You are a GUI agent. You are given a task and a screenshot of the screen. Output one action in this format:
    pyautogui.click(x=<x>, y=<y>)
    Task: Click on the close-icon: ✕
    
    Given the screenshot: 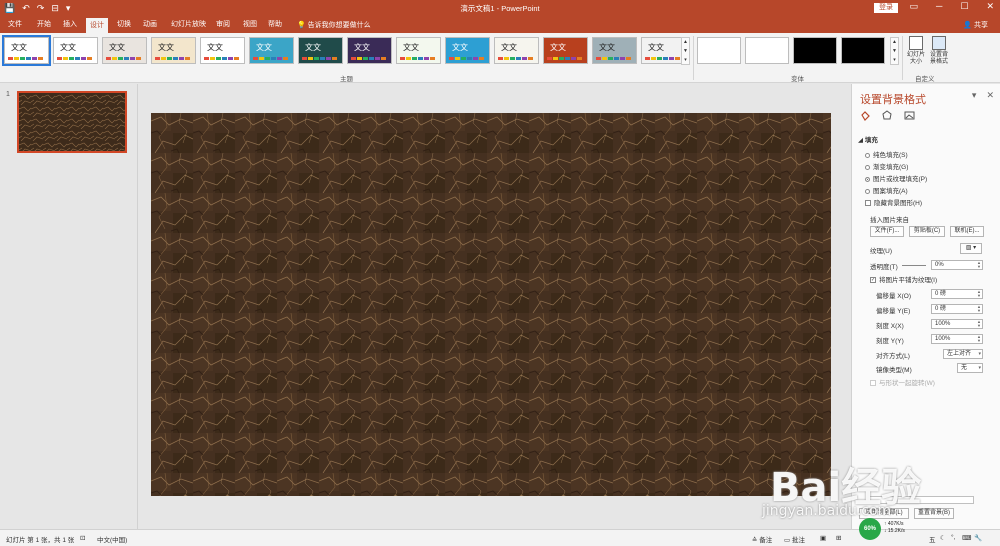 What is the action you would take?
    pyautogui.click(x=990, y=6)
    